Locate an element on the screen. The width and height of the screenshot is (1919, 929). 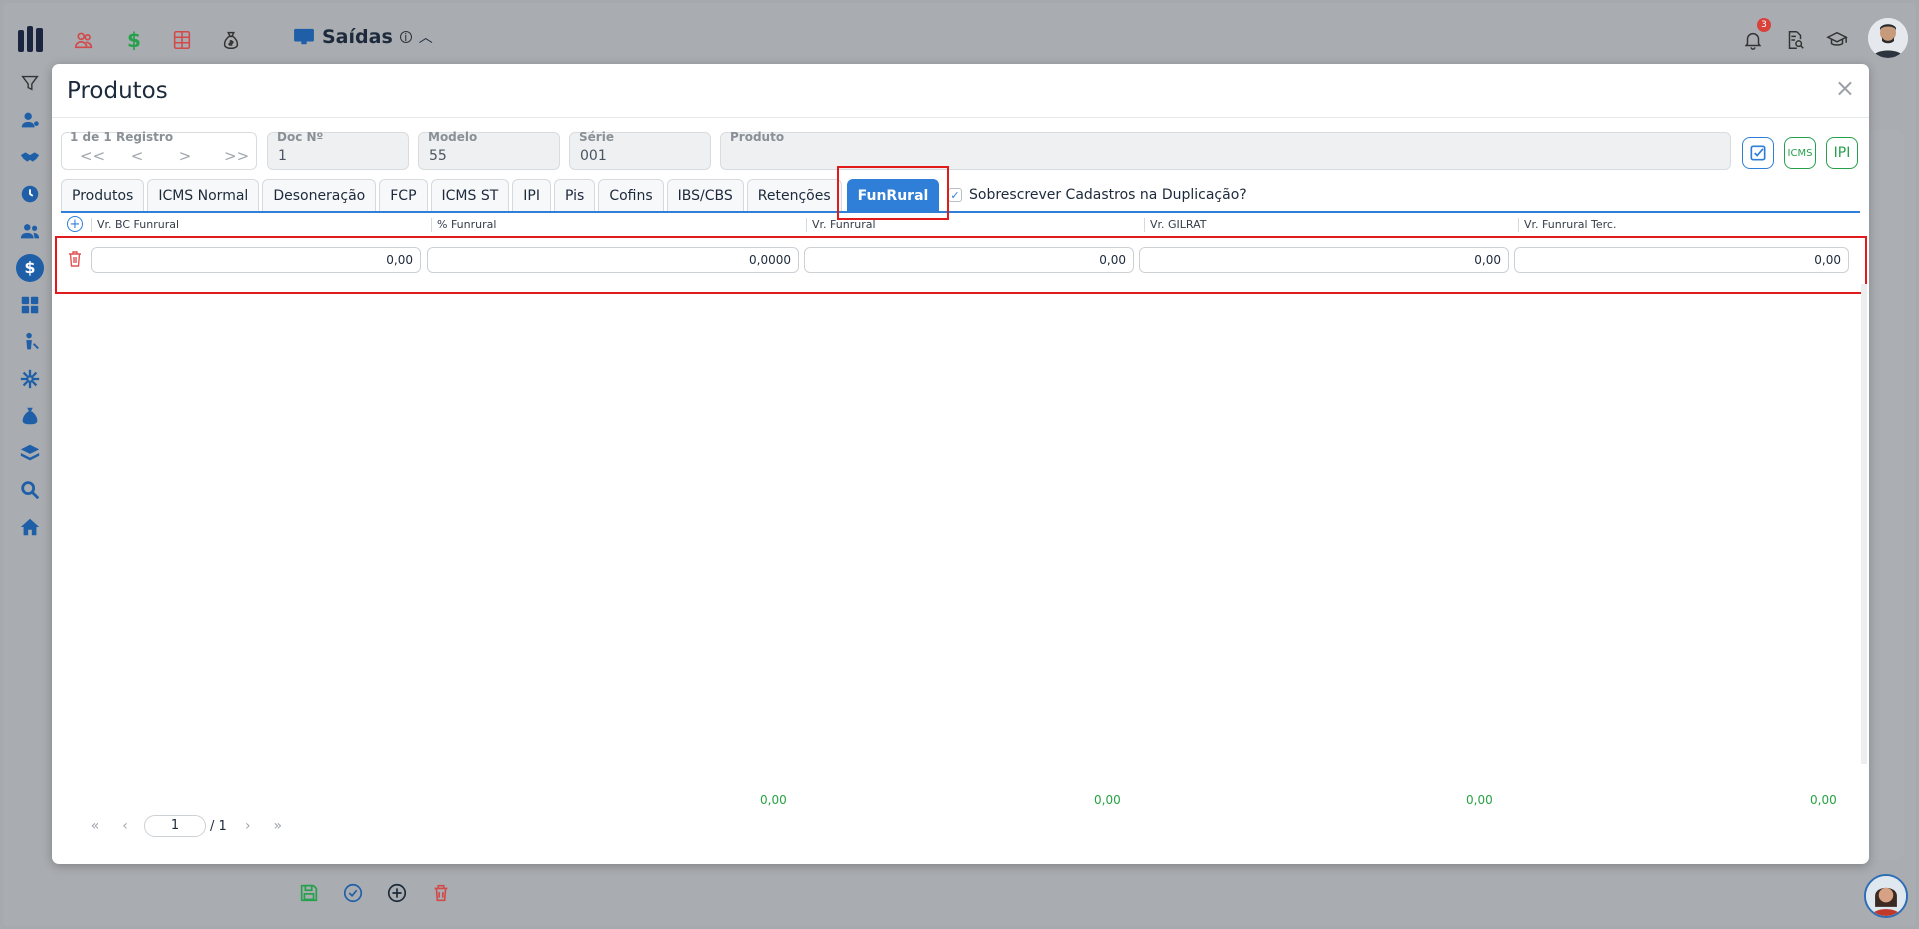
tab-underline is located at coordinates (960, 212).